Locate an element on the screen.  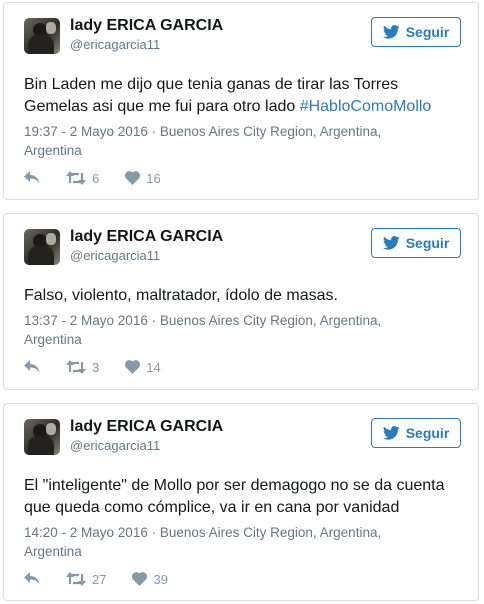
retweet-count: 27 is located at coordinates (99, 579).